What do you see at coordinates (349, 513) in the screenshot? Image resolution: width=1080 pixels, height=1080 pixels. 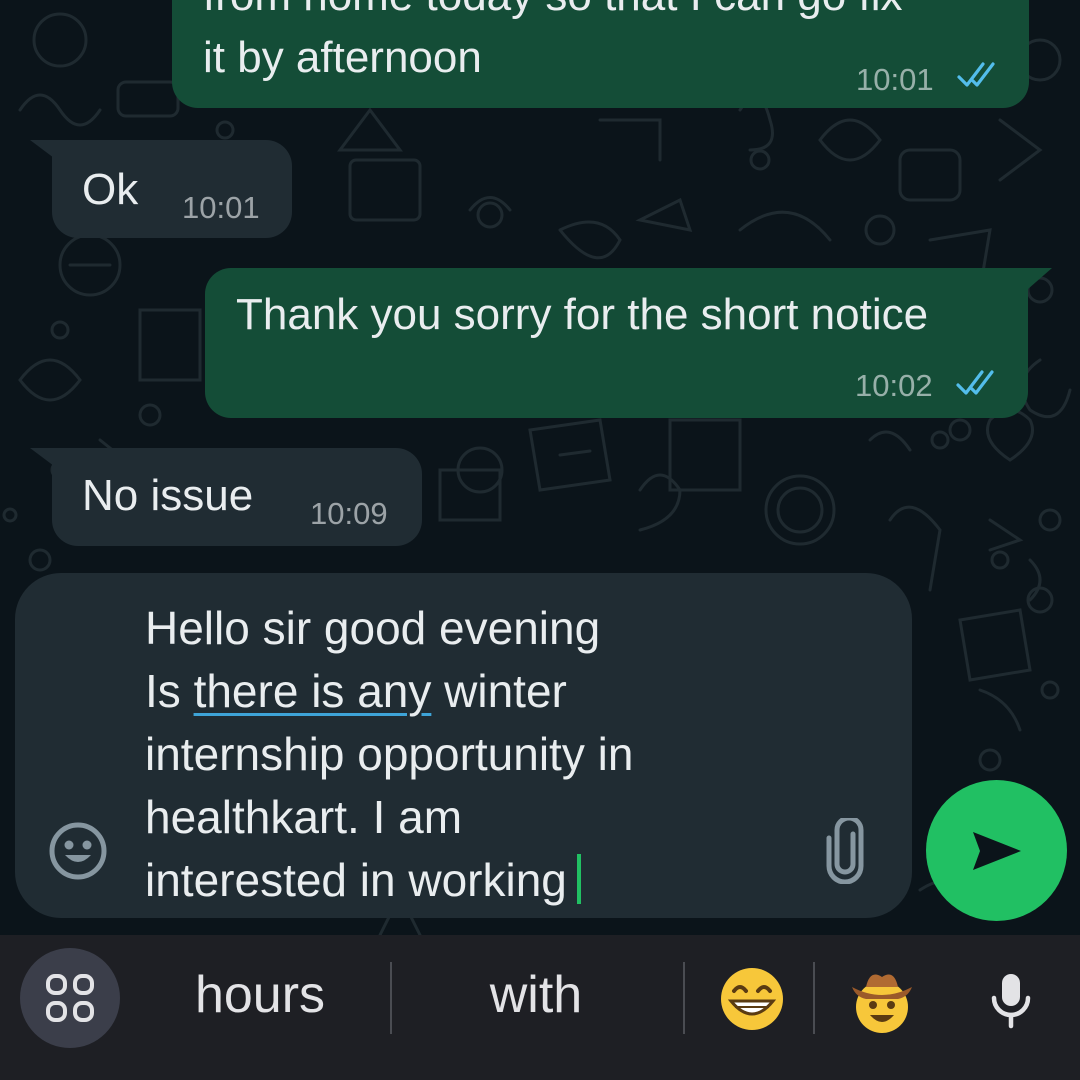 I see `message-timestamp: 10:09` at bounding box center [349, 513].